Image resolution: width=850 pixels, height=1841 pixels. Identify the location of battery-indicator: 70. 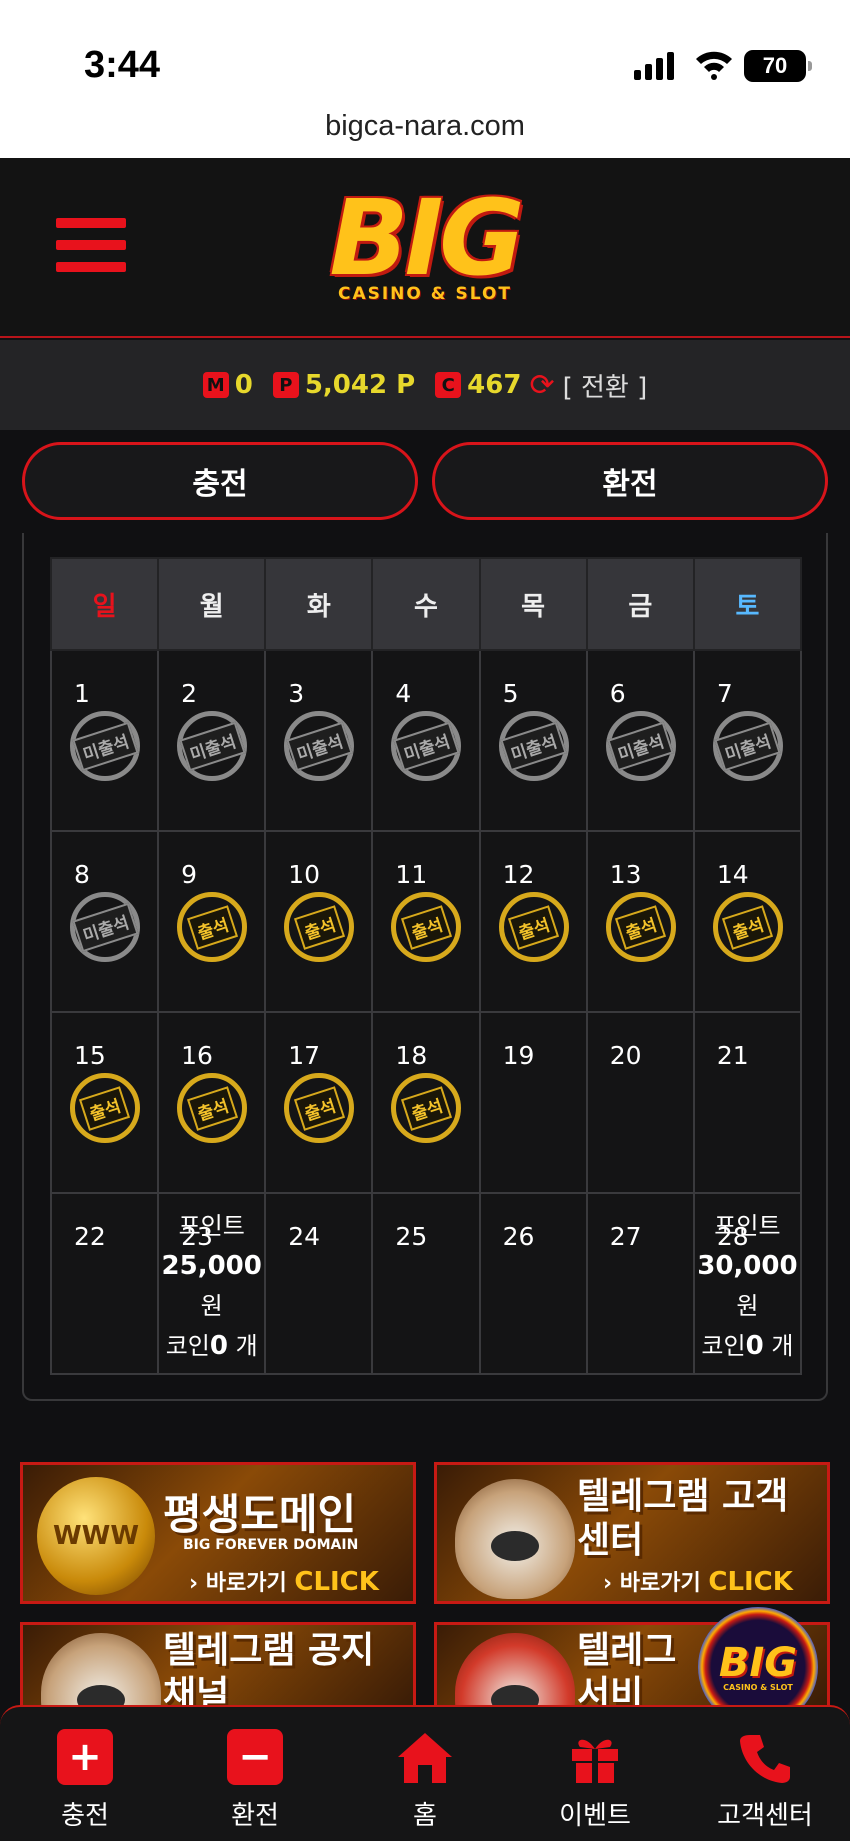
(778, 66).